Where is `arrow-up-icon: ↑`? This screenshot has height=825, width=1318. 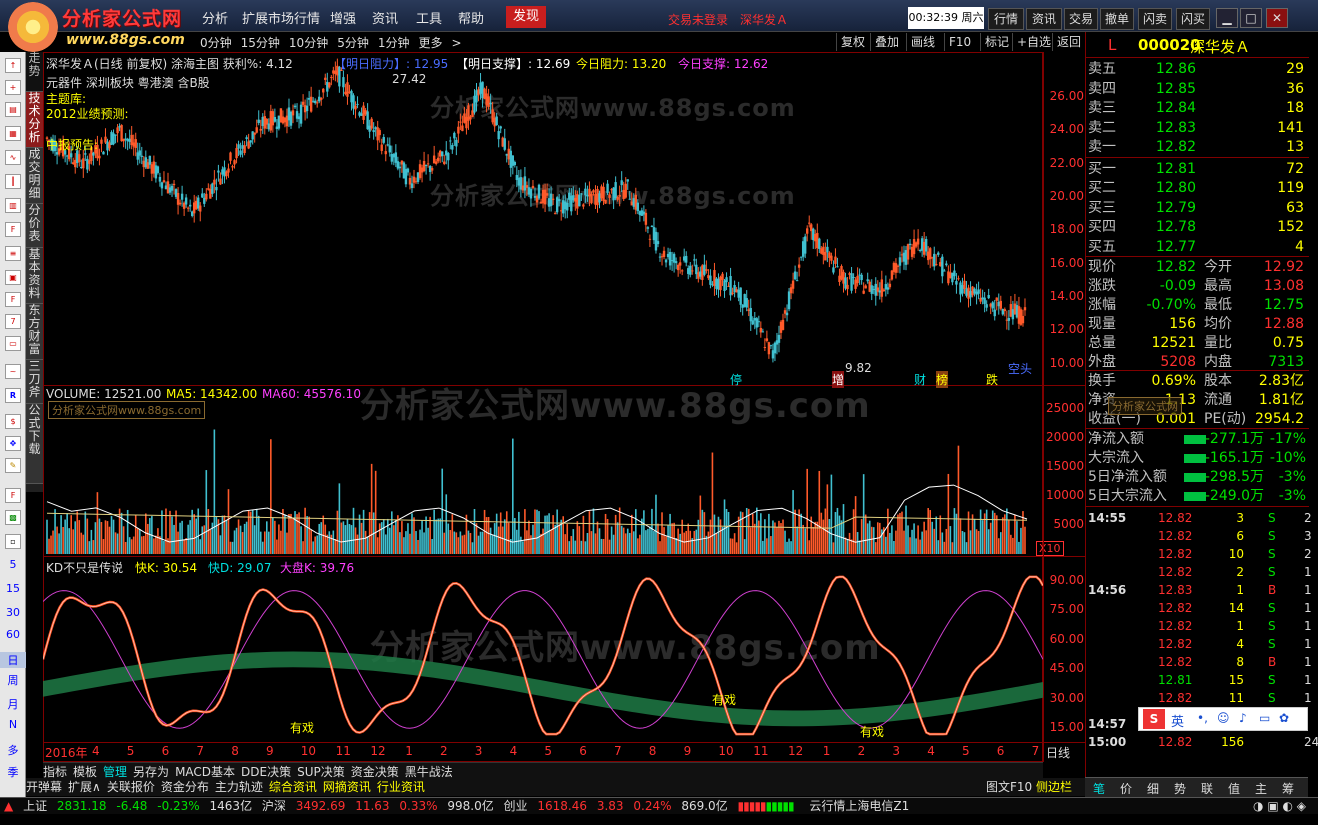
arrow-up-icon: ↑ is located at coordinates (13, 65).